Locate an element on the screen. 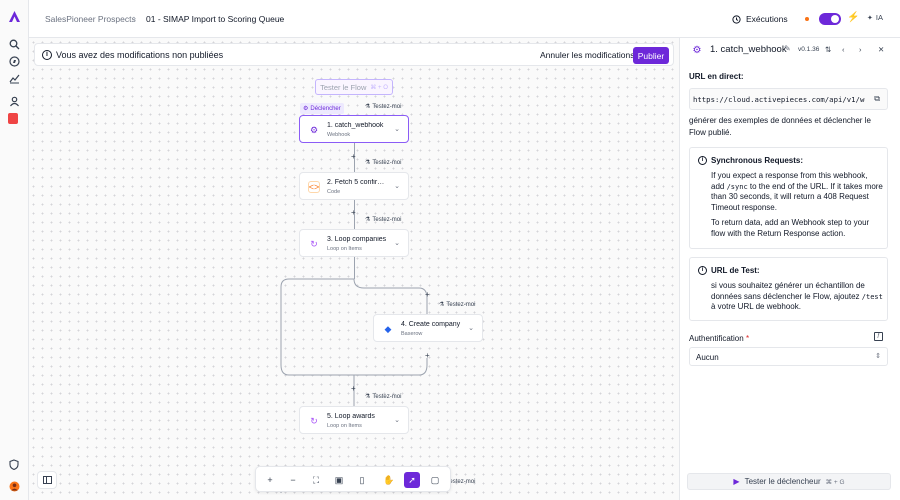 Image resolution: width=900 pixels, height=500 pixels. node-subtitle: Loop on Items is located at coordinates (344, 426).